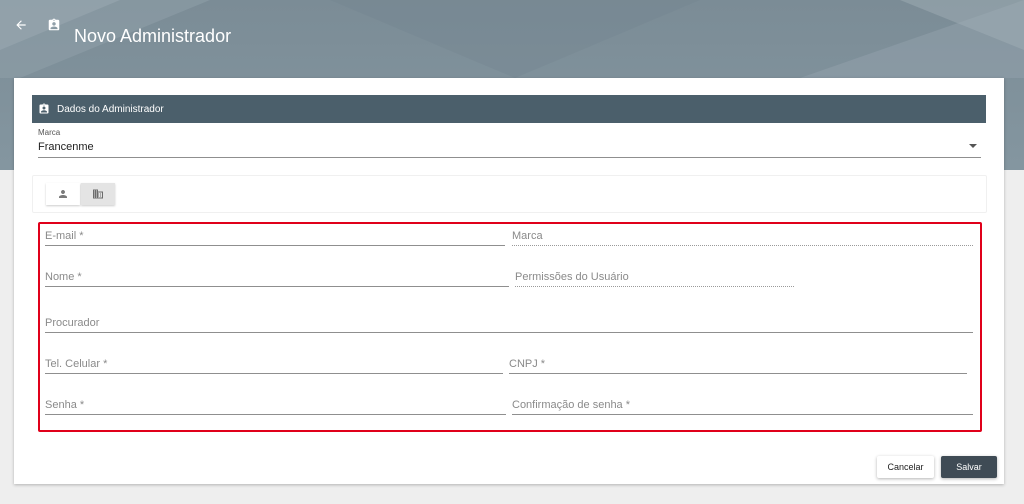 The width and height of the screenshot is (1024, 504). What do you see at coordinates (905, 467) in the screenshot?
I see `cancel-button: Cancelar` at bounding box center [905, 467].